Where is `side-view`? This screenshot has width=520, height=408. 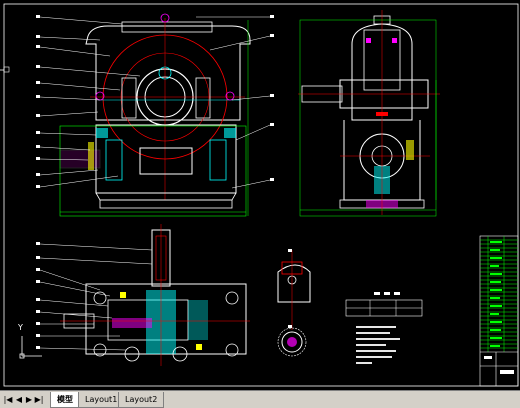 side-view is located at coordinates (369, 113).